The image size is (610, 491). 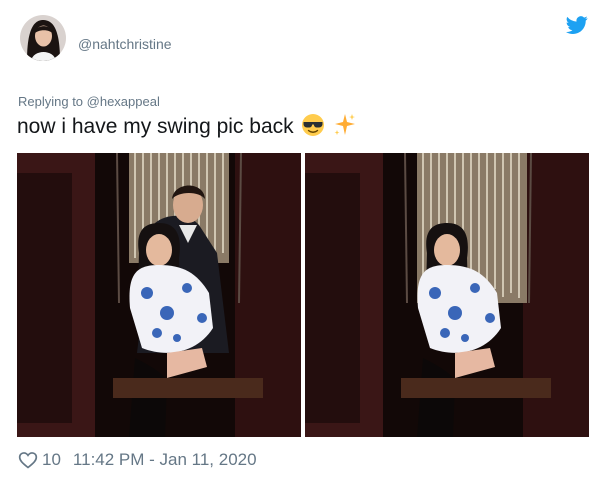 I want to click on tweet-text: now i have my swing pic back, so click(x=155, y=126).